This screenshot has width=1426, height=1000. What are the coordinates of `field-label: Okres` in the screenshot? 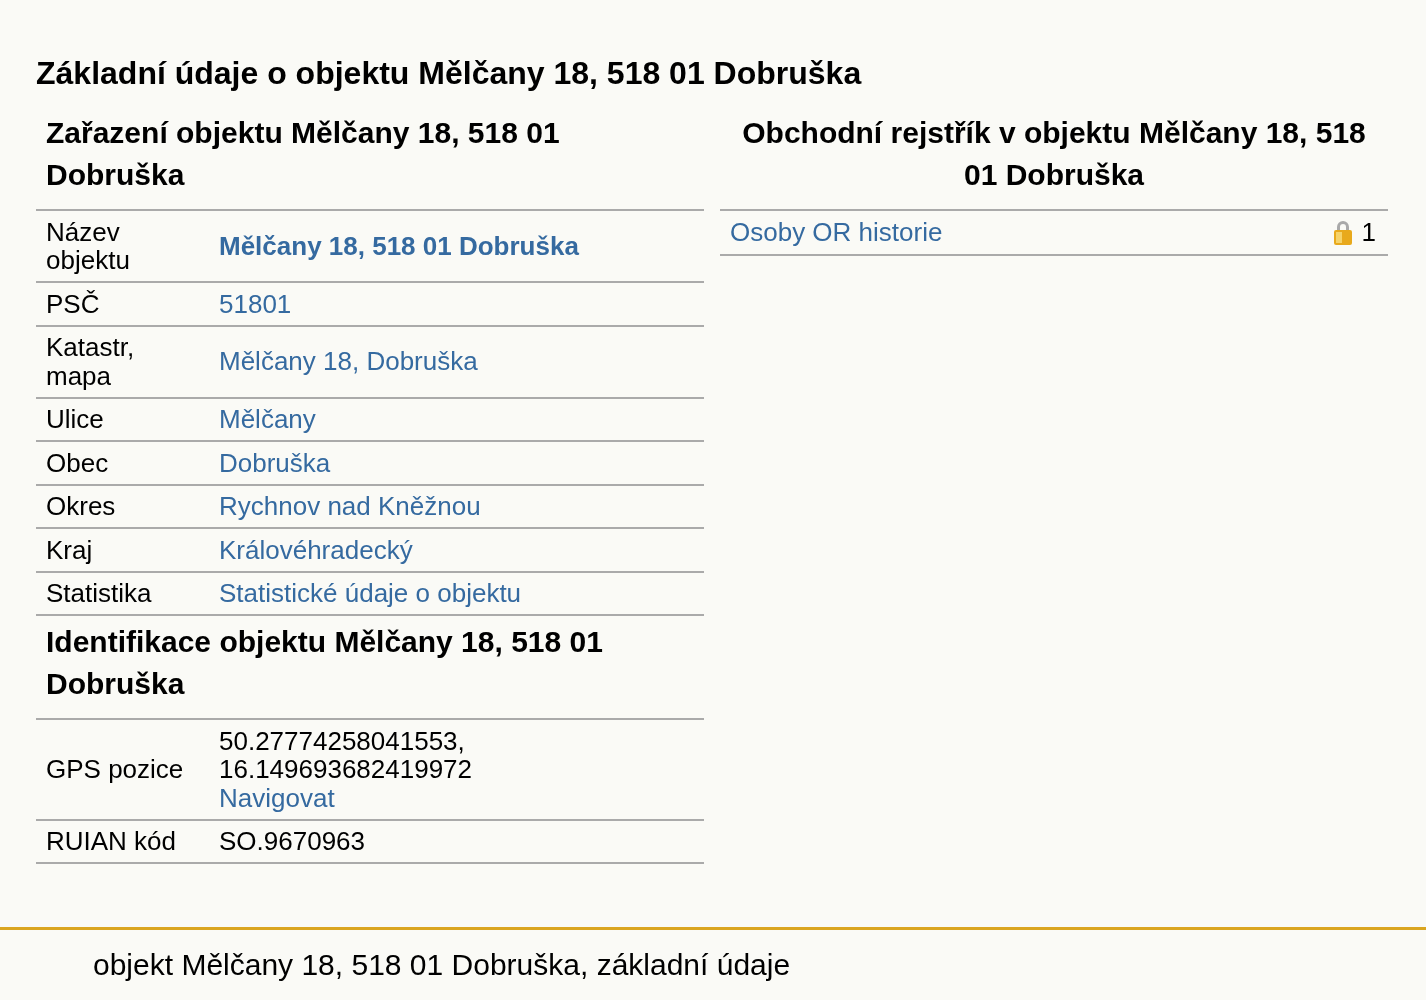 It's located at (127, 506).